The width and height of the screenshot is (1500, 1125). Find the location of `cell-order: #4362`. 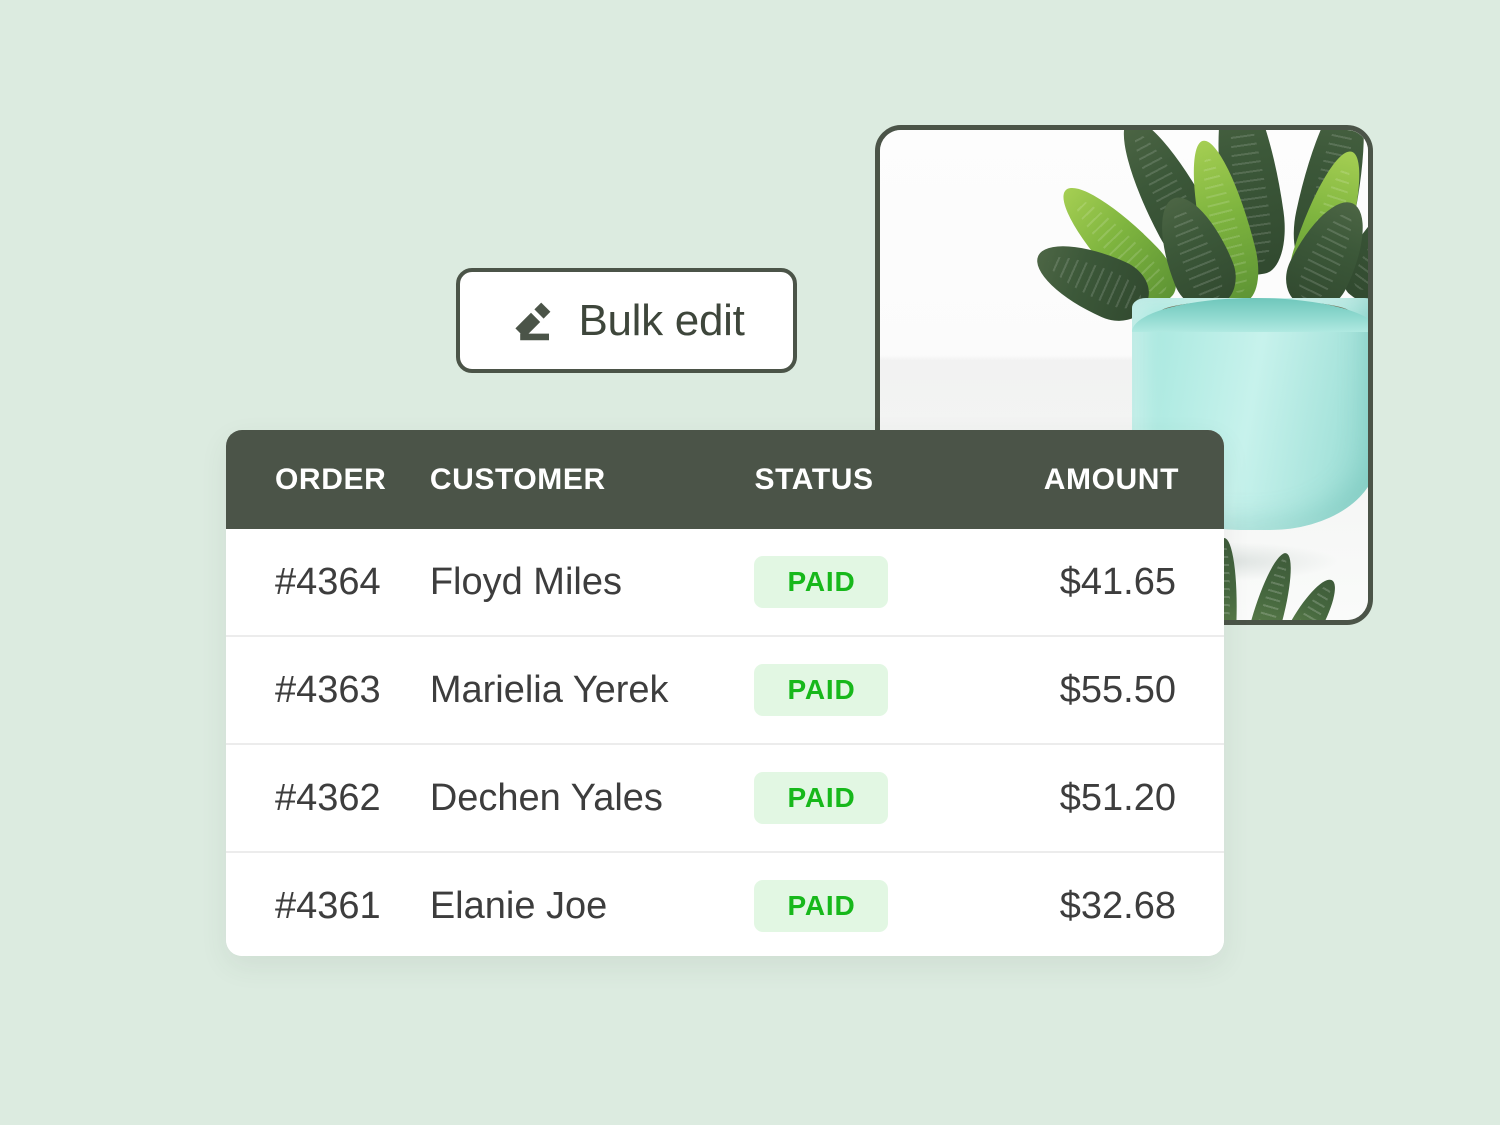

cell-order: #4362 is located at coordinates (328, 797).